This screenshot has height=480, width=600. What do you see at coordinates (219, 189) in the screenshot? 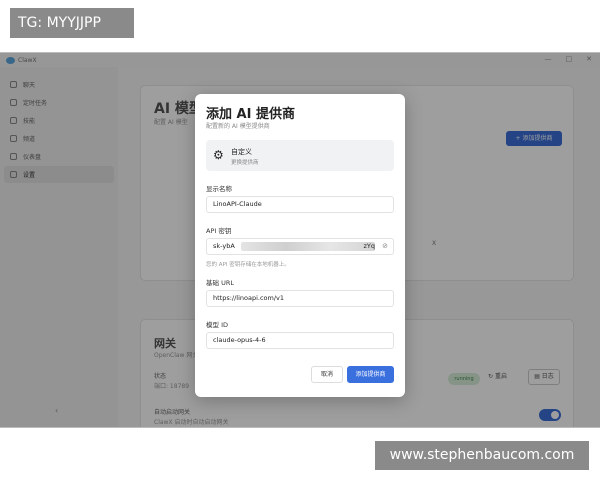
I see `display-name-label: 显示名称` at bounding box center [219, 189].